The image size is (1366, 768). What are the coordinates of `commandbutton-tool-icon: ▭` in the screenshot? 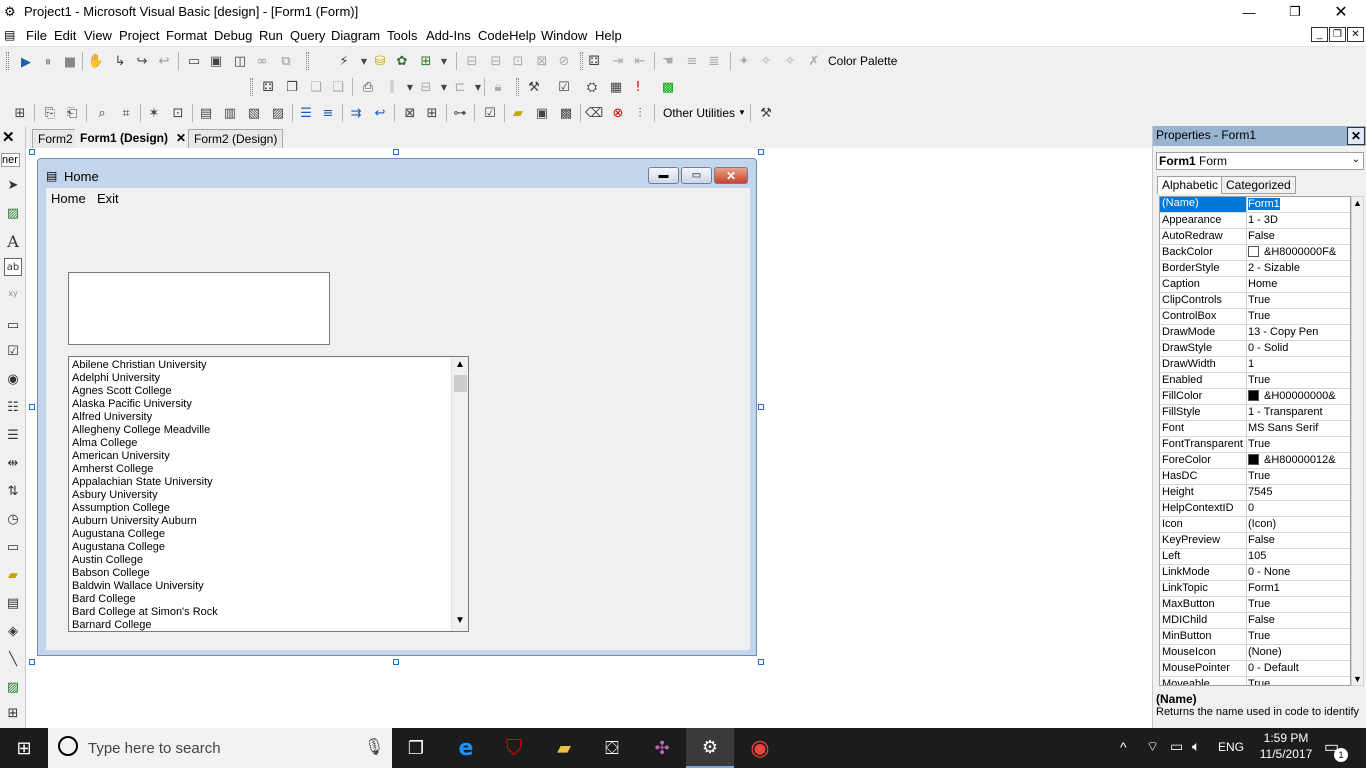 It's located at (13, 325).